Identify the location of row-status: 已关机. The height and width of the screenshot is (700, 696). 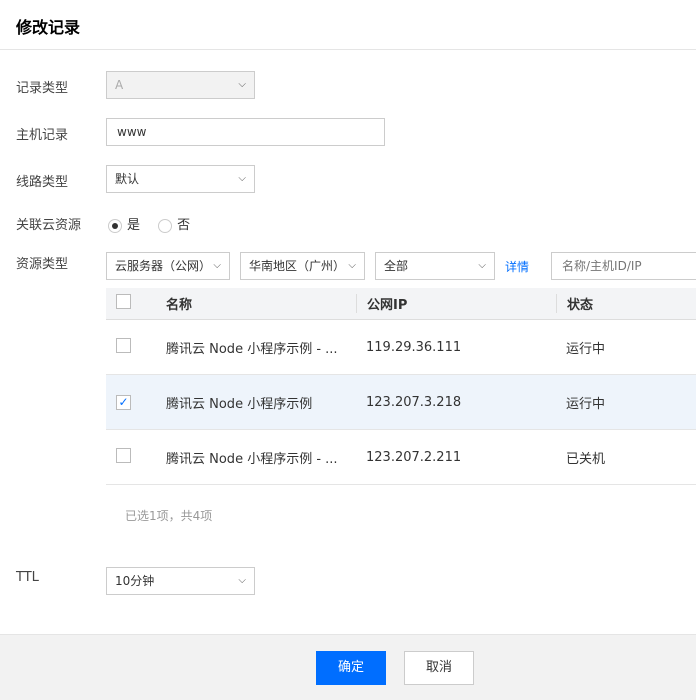
(586, 459).